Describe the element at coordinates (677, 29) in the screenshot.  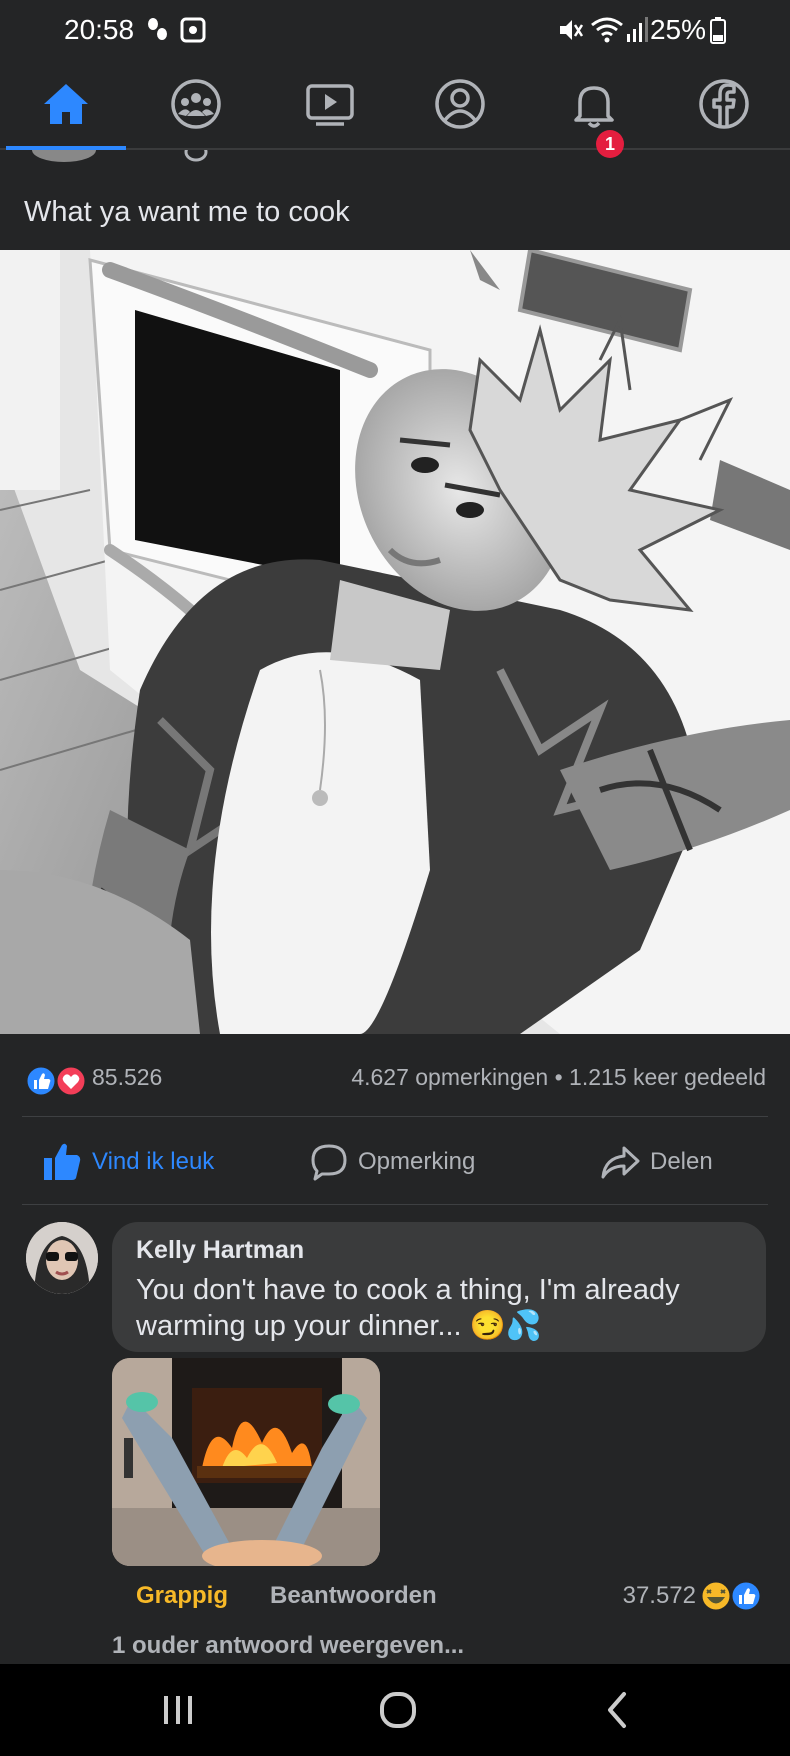
I see `battery-percent: 25%` at that location.